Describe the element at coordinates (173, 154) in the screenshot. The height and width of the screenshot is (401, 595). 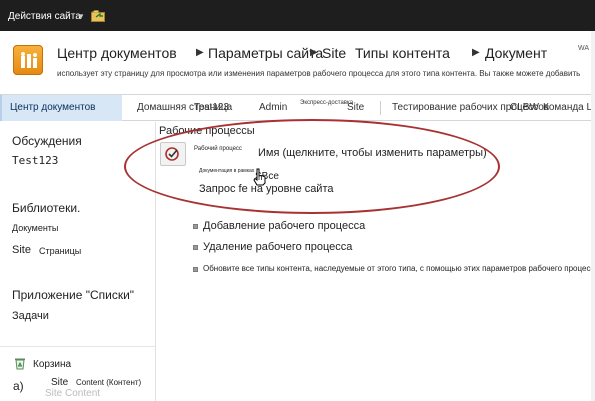
I see `workflow-icon` at that location.